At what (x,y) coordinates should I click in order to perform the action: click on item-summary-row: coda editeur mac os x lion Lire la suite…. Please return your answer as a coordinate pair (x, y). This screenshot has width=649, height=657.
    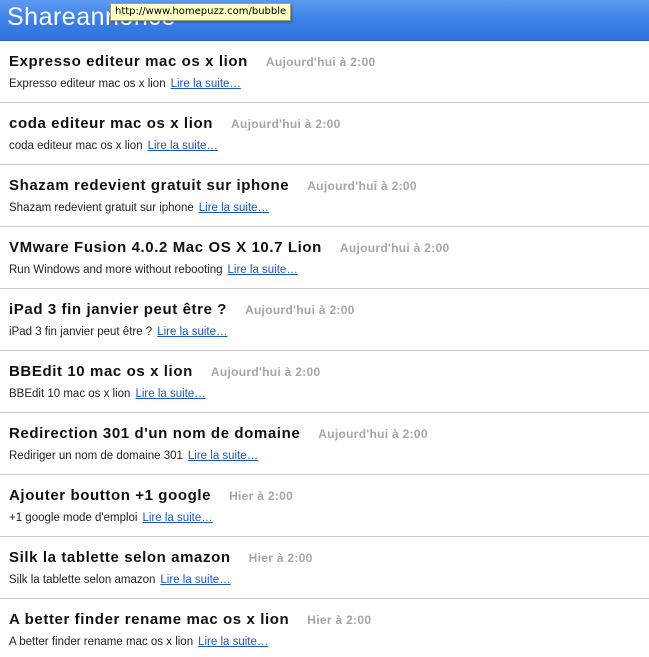
    Looking at the image, I should click on (113, 146).